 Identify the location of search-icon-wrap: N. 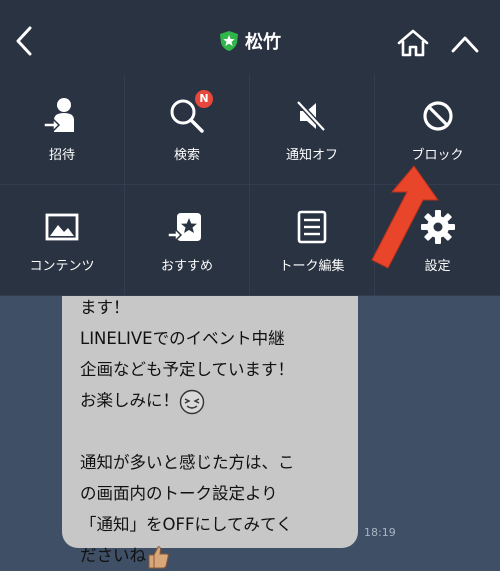
(190, 112).